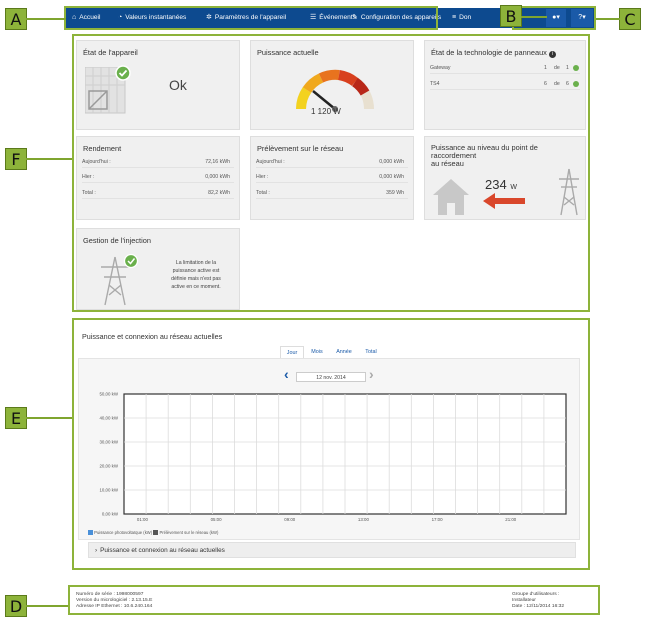  Describe the element at coordinates (108, 466) in the screenshot. I see `y-tick-label: 20,00 kW` at that location.